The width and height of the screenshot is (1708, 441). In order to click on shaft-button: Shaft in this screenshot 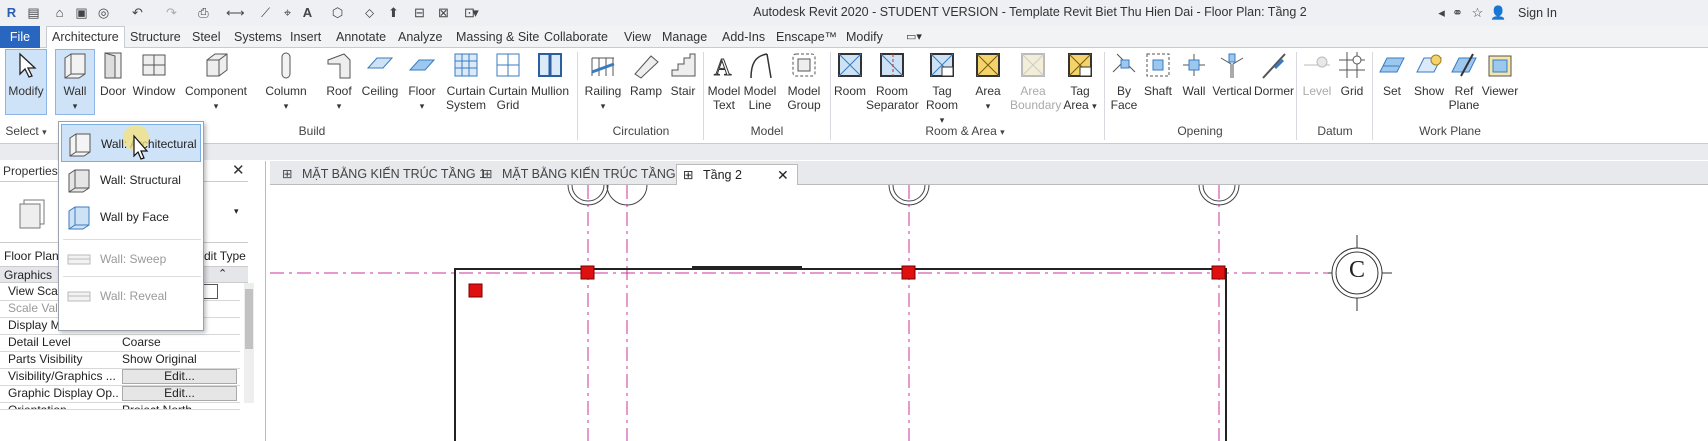, I will do `click(1158, 74)`.